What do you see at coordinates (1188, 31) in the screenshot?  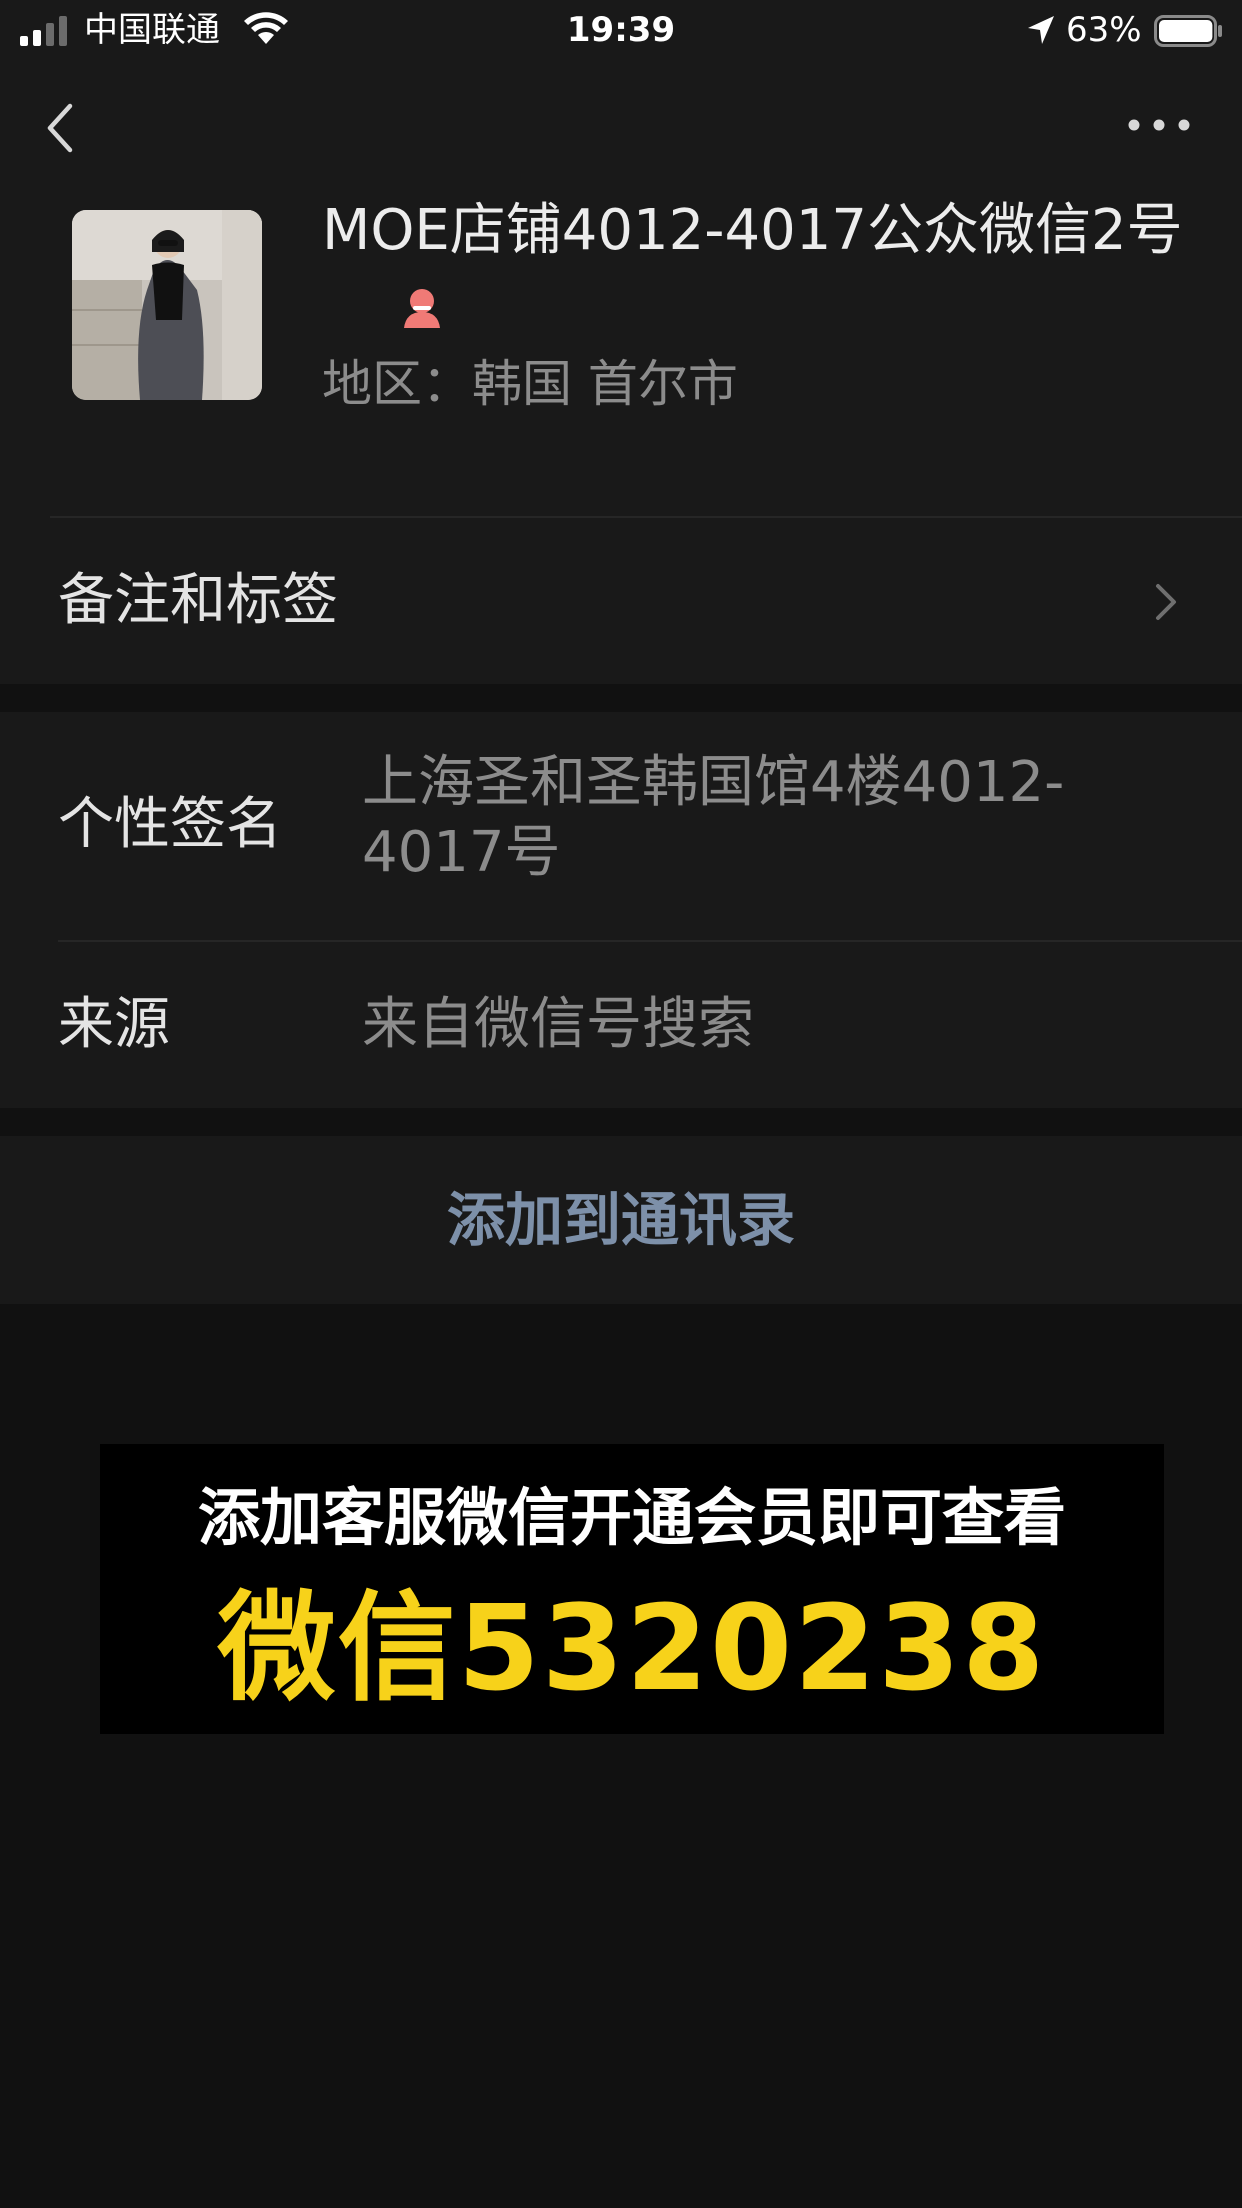 I see `battery-icon` at bounding box center [1188, 31].